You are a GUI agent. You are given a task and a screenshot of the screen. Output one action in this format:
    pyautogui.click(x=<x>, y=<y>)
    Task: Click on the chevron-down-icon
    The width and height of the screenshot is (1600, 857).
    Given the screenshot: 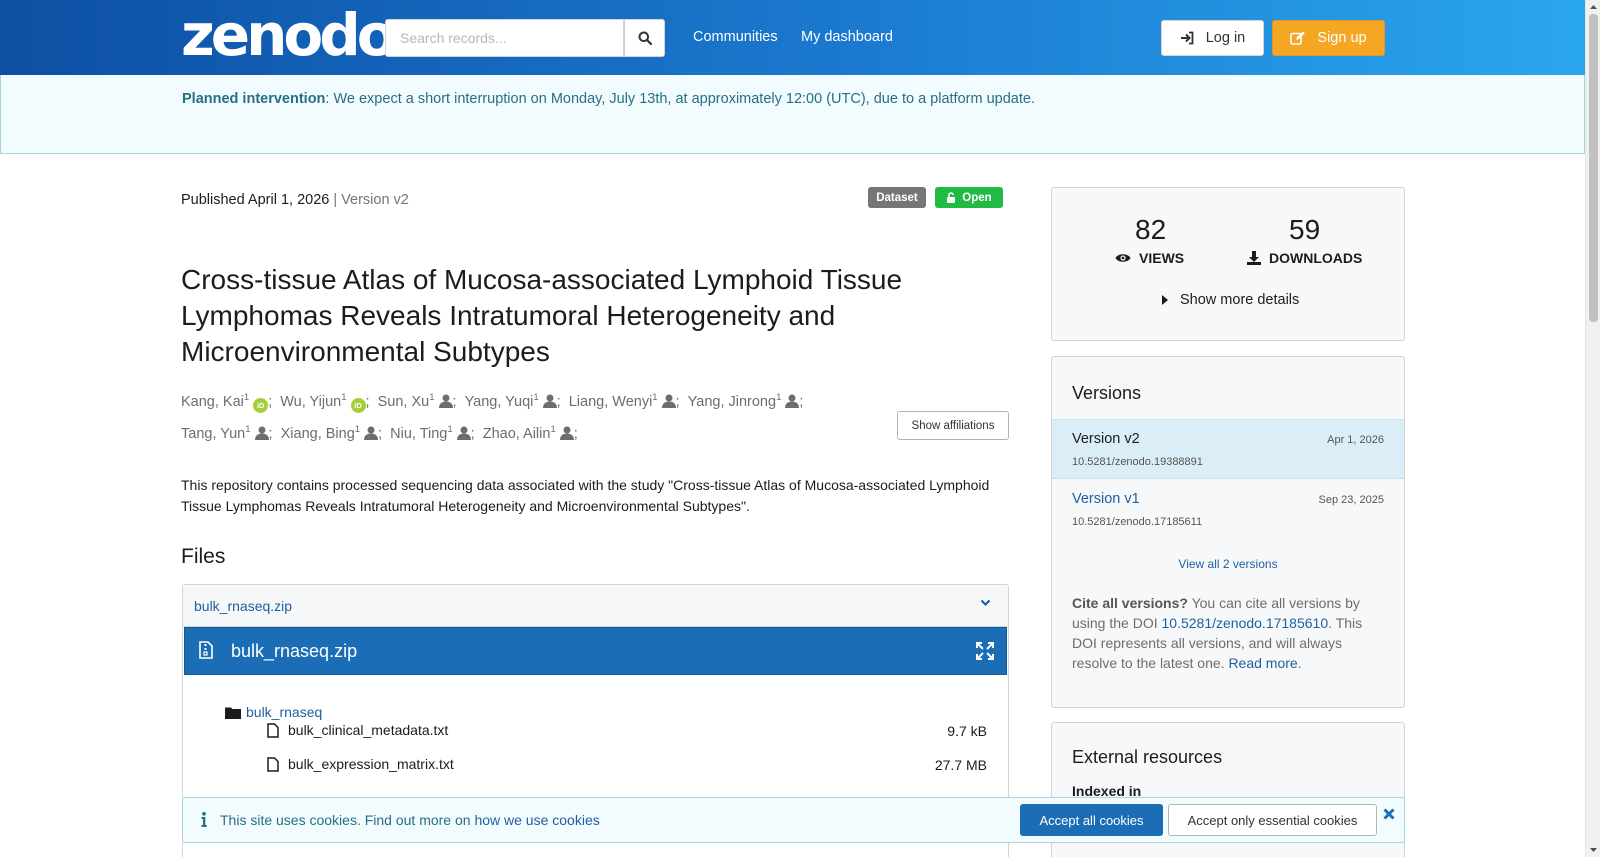 What is the action you would take?
    pyautogui.click(x=985, y=603)
    